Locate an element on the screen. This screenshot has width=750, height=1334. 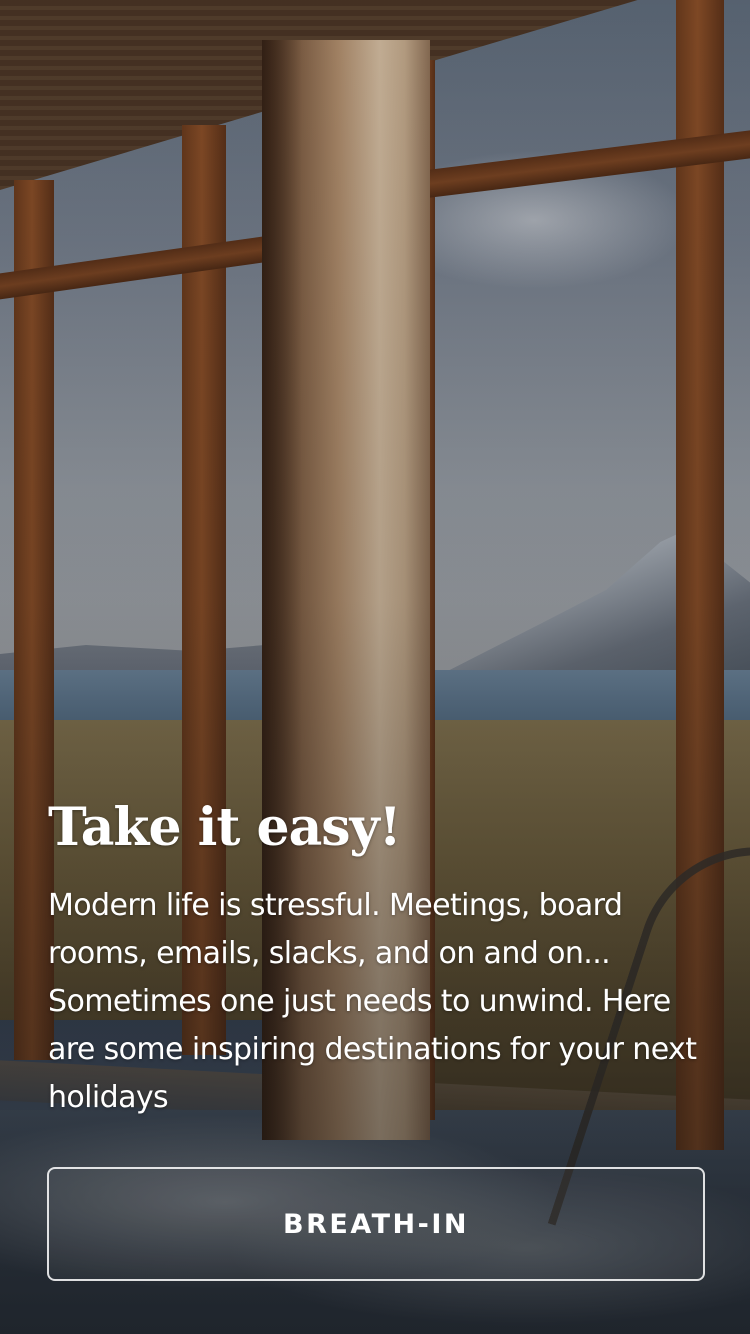
breath-in-button: BREATH-IN is located at coordinates (376, 1224).